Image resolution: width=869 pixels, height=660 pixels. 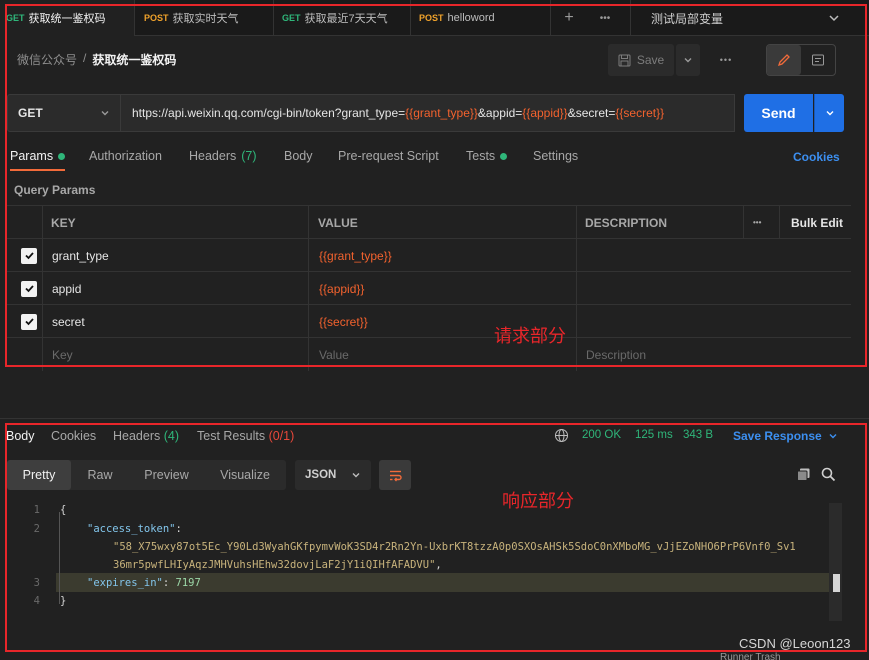 I want to click on format-visualize: Visualize, so click(x=245, y=475).